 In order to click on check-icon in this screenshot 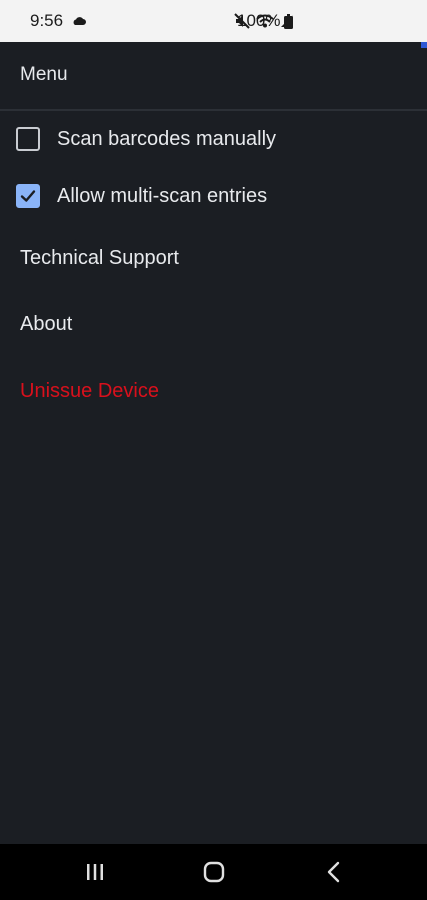, I will do `click(28, 196)`.